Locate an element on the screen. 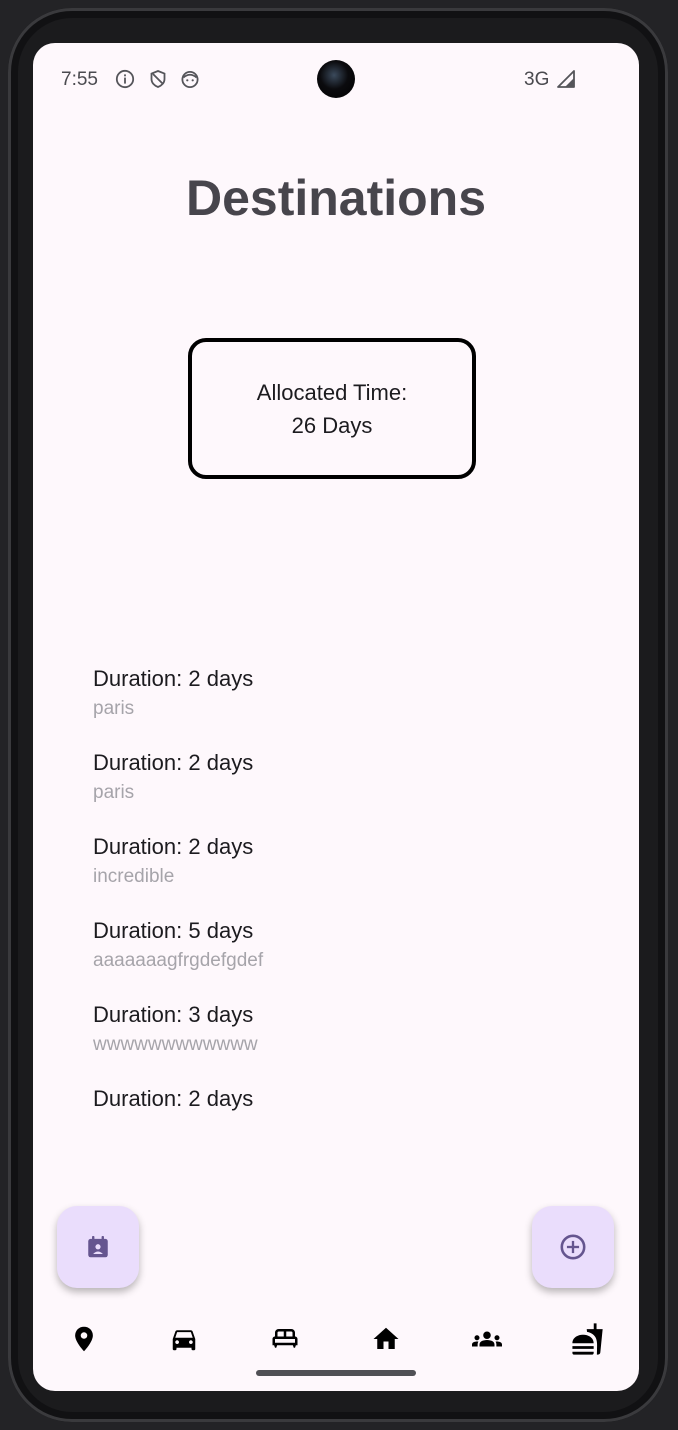  nav-item-home is located at coordinates (386, 1339).